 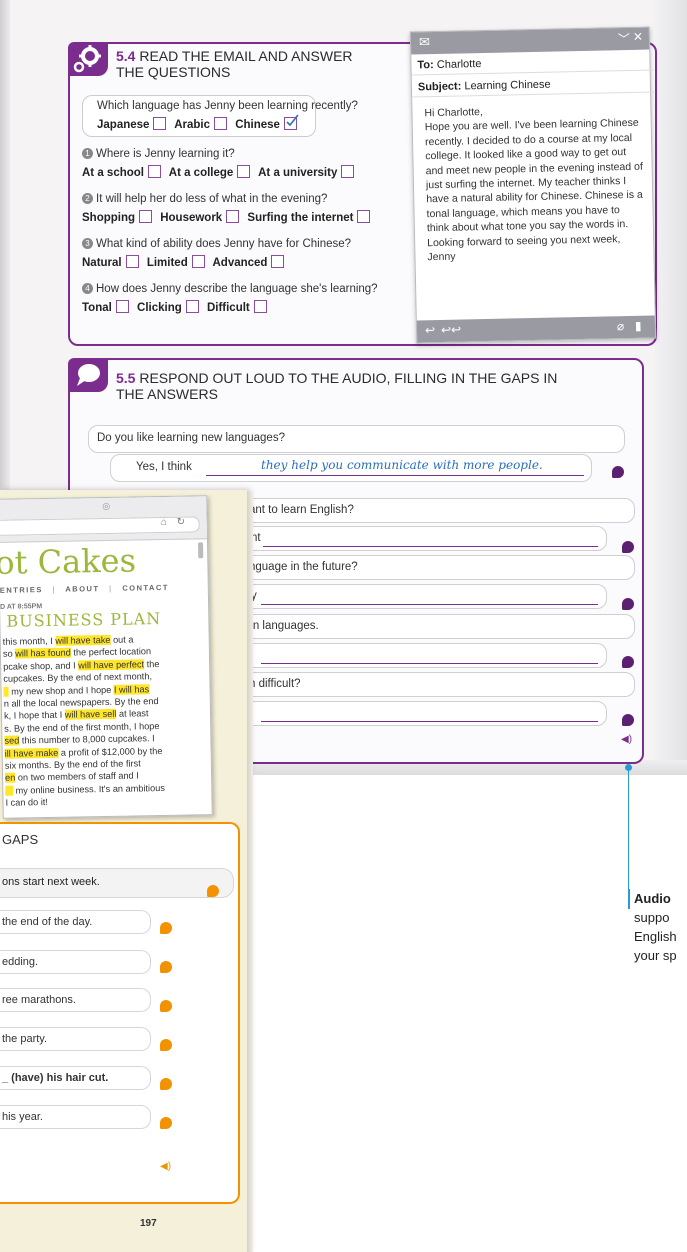 What do you see at coordinates (87, 198) in the screenshot?
I see `question-number: 2` at bounding box center [87, 198].